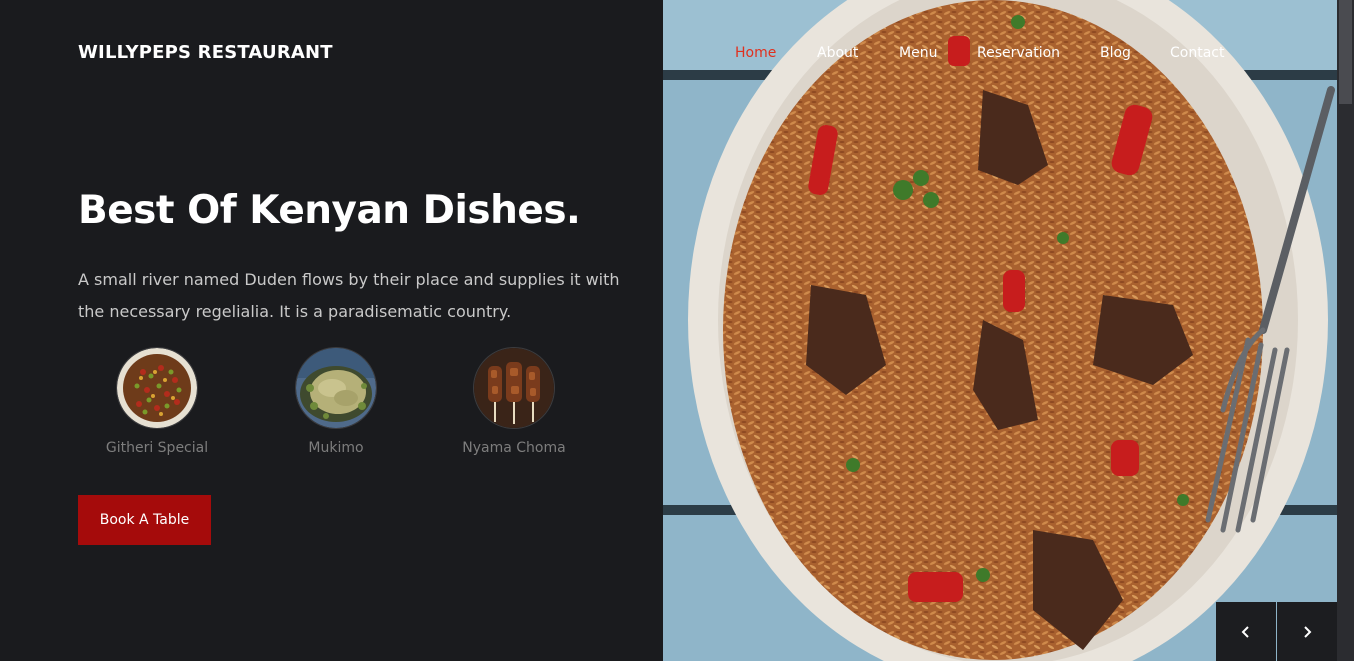 This screenshot has height=661, width=1354. Describe the element at coordinates (1345, 52) in the screenshot. I see `scrollbar-thumb` at that location.